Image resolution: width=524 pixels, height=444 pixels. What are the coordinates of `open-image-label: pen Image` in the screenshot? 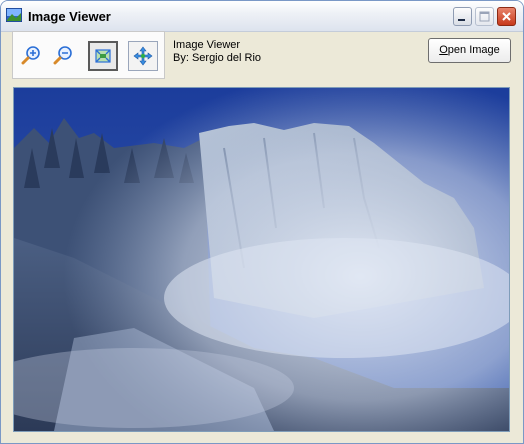 It's located at (473, 50).